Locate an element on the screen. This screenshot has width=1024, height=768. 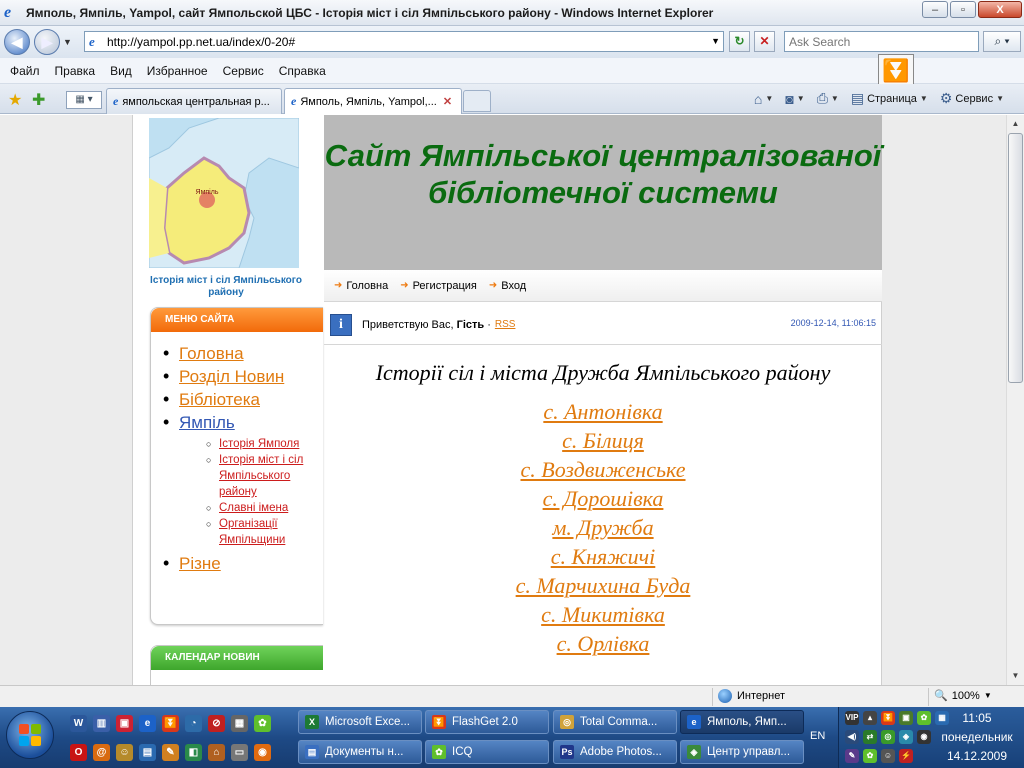
menu-link-yampil: Ямпіль is located at coordinates (207, 422).